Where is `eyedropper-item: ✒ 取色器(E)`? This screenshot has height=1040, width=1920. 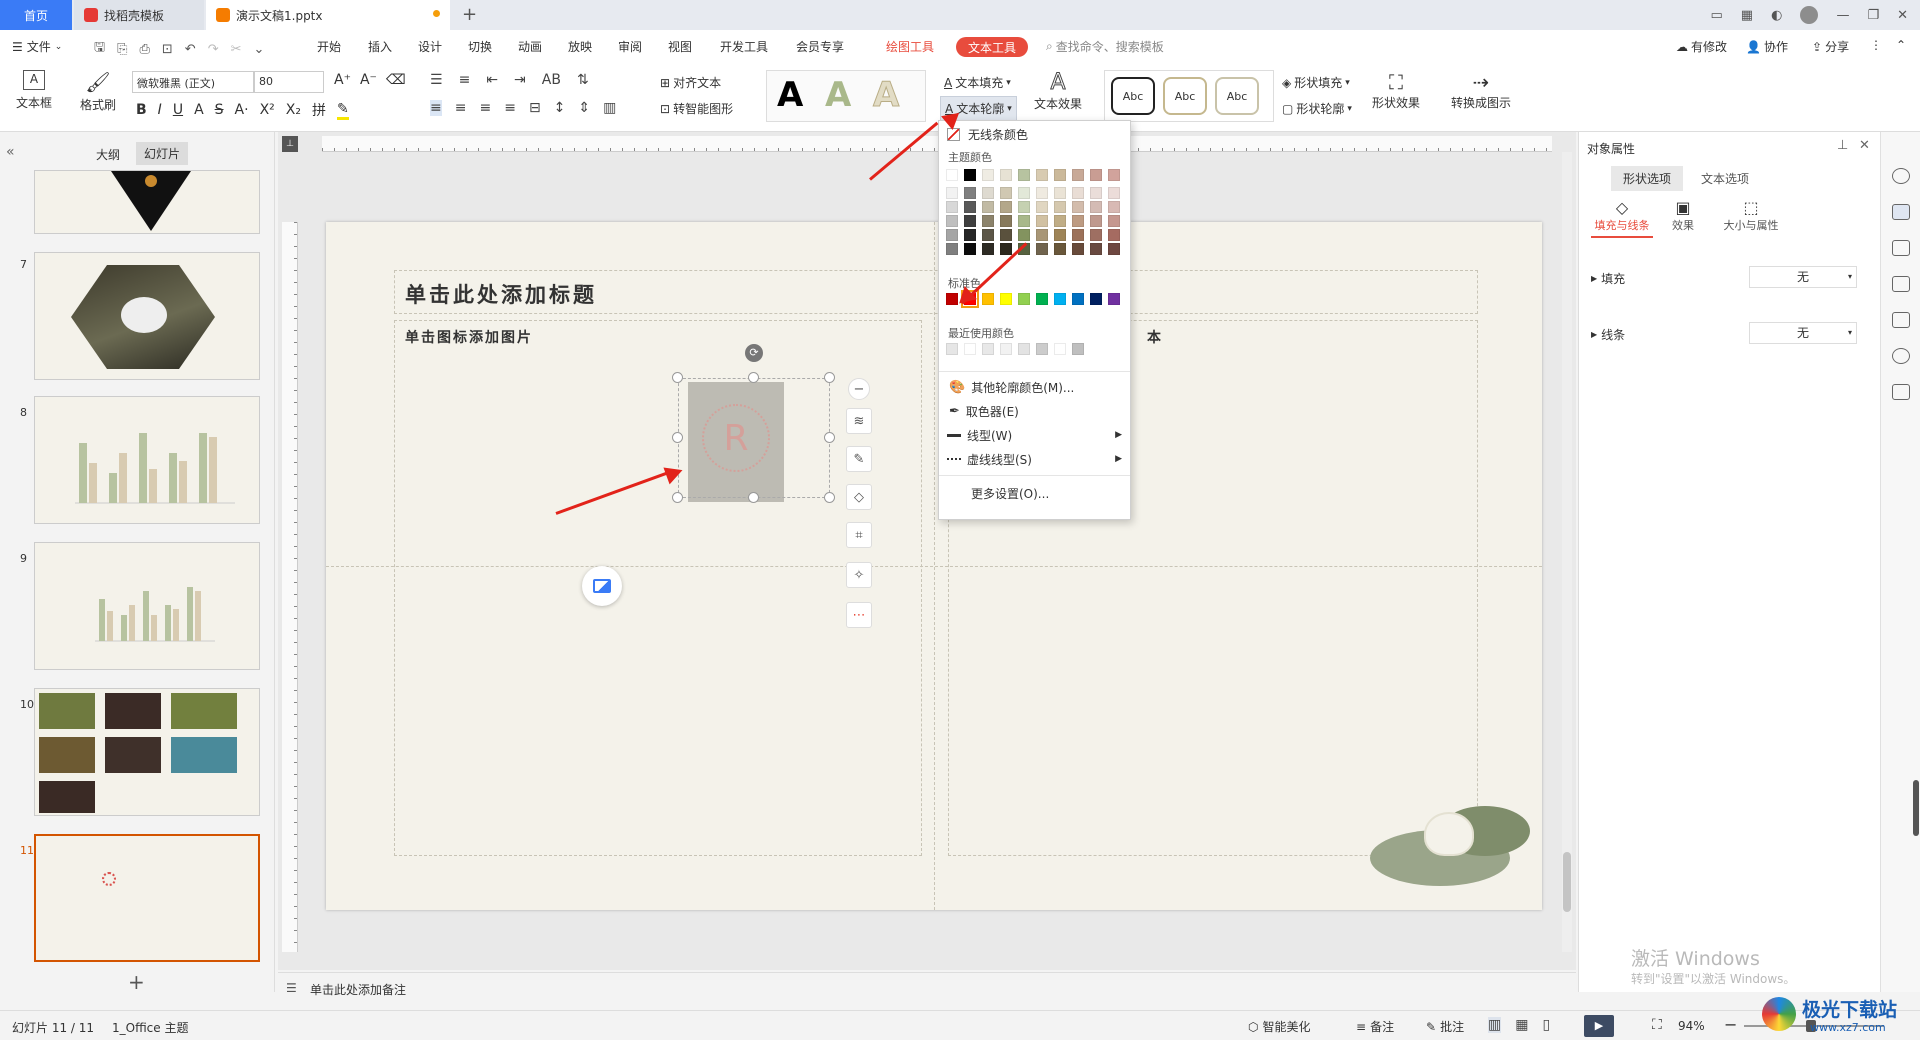 eyedropper-item: ✒ 取色器(E) is located at coordinates (1034, 411).